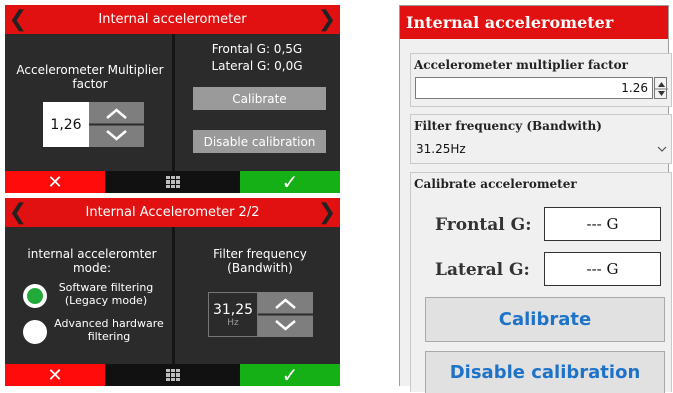 The height and width of the screenshot is (393, 673). What do you see at coordinates (106, 294) in the screenshot?
I see `radio-software-label: Software filtering (Legacy mode)` at bounding box center [106, 294].